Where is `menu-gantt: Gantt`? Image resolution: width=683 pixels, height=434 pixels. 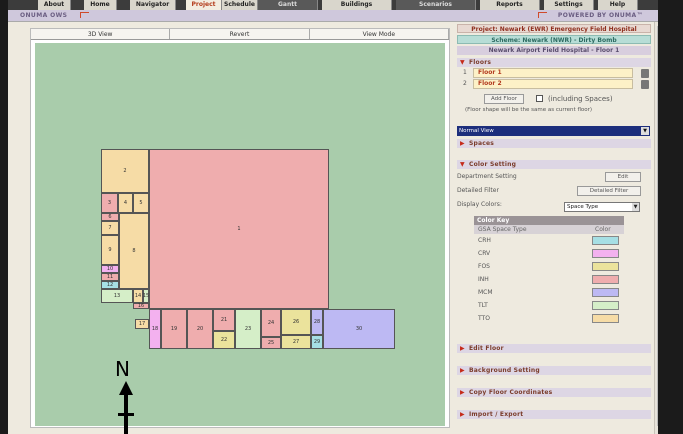
menu-gantt: Gantt is located at coordinates (288, 5).